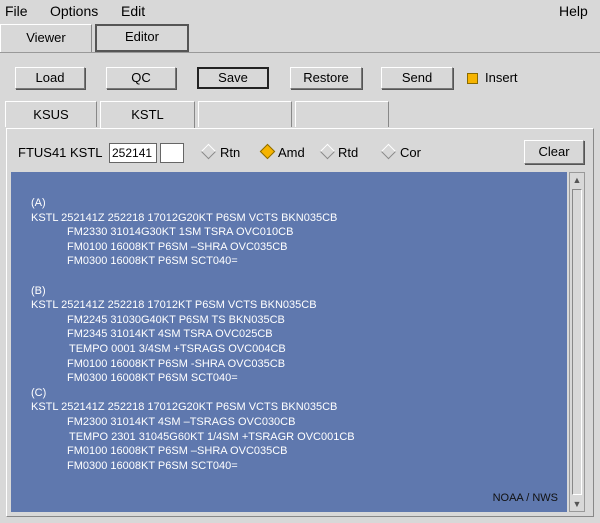  Describe the element at coordinates (410, 152) in the screenshot. I see `cor-label: Cor` at that location.